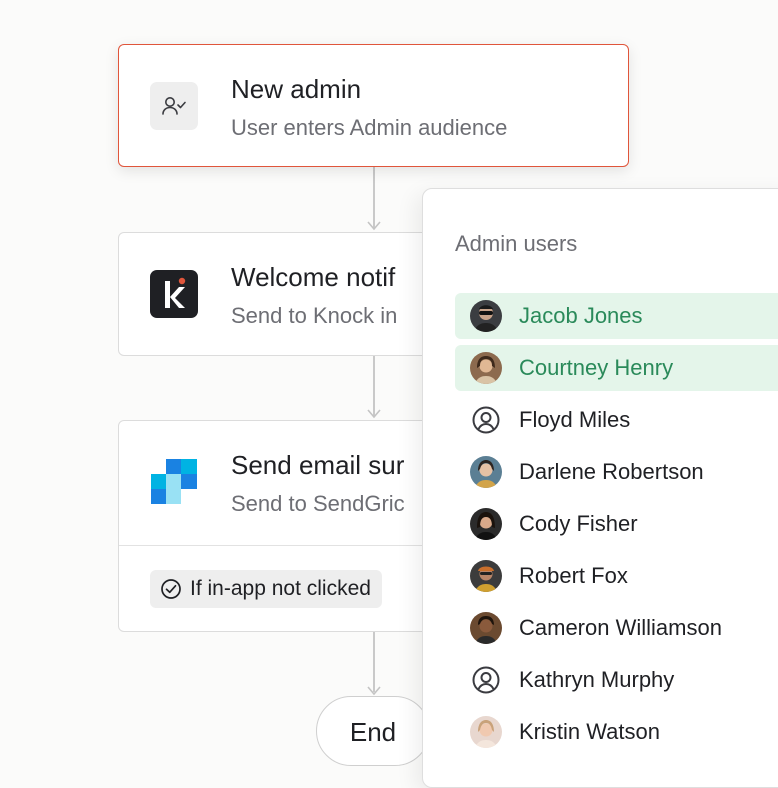 This screenshot has width=778, height=788. What do you see at coordinates (318, 465) in the screenshot?
I see `step-title: Send email sur` at bounding box center [318, 465].